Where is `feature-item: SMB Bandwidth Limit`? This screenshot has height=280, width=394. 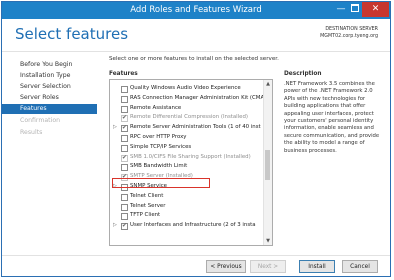
feature-item: SMB Bandwidth Limit is located at coordinates (187, 167).